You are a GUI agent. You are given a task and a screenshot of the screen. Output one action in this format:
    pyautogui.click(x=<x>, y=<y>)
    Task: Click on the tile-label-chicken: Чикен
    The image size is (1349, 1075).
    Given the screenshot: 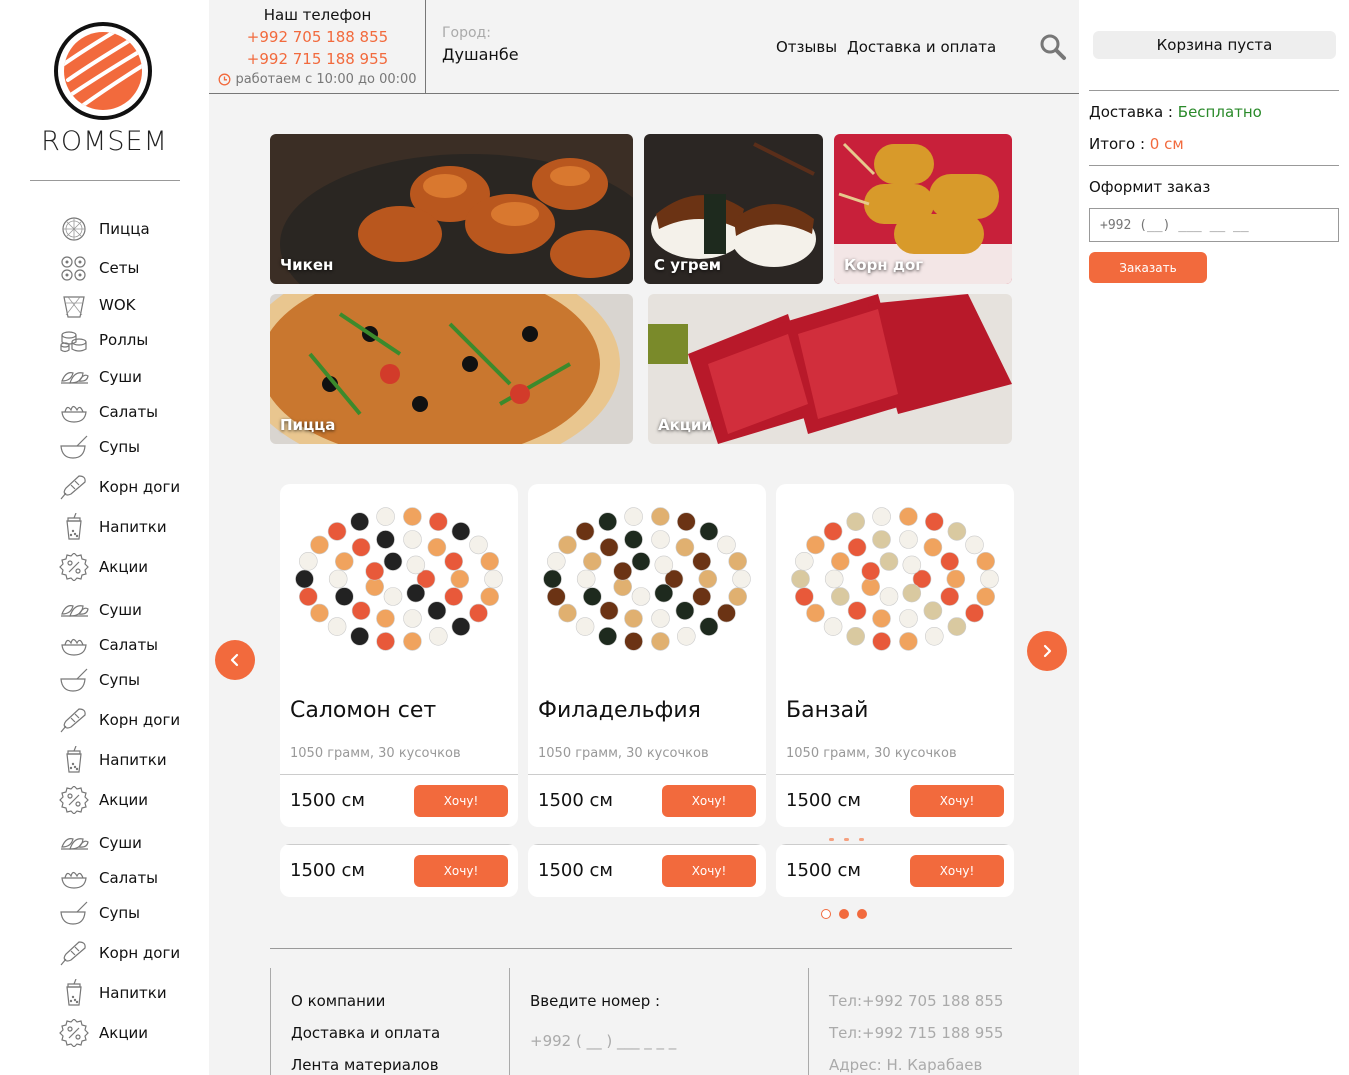 What is the action you would take?
    pyautogui.click(x=307, y=265)
    